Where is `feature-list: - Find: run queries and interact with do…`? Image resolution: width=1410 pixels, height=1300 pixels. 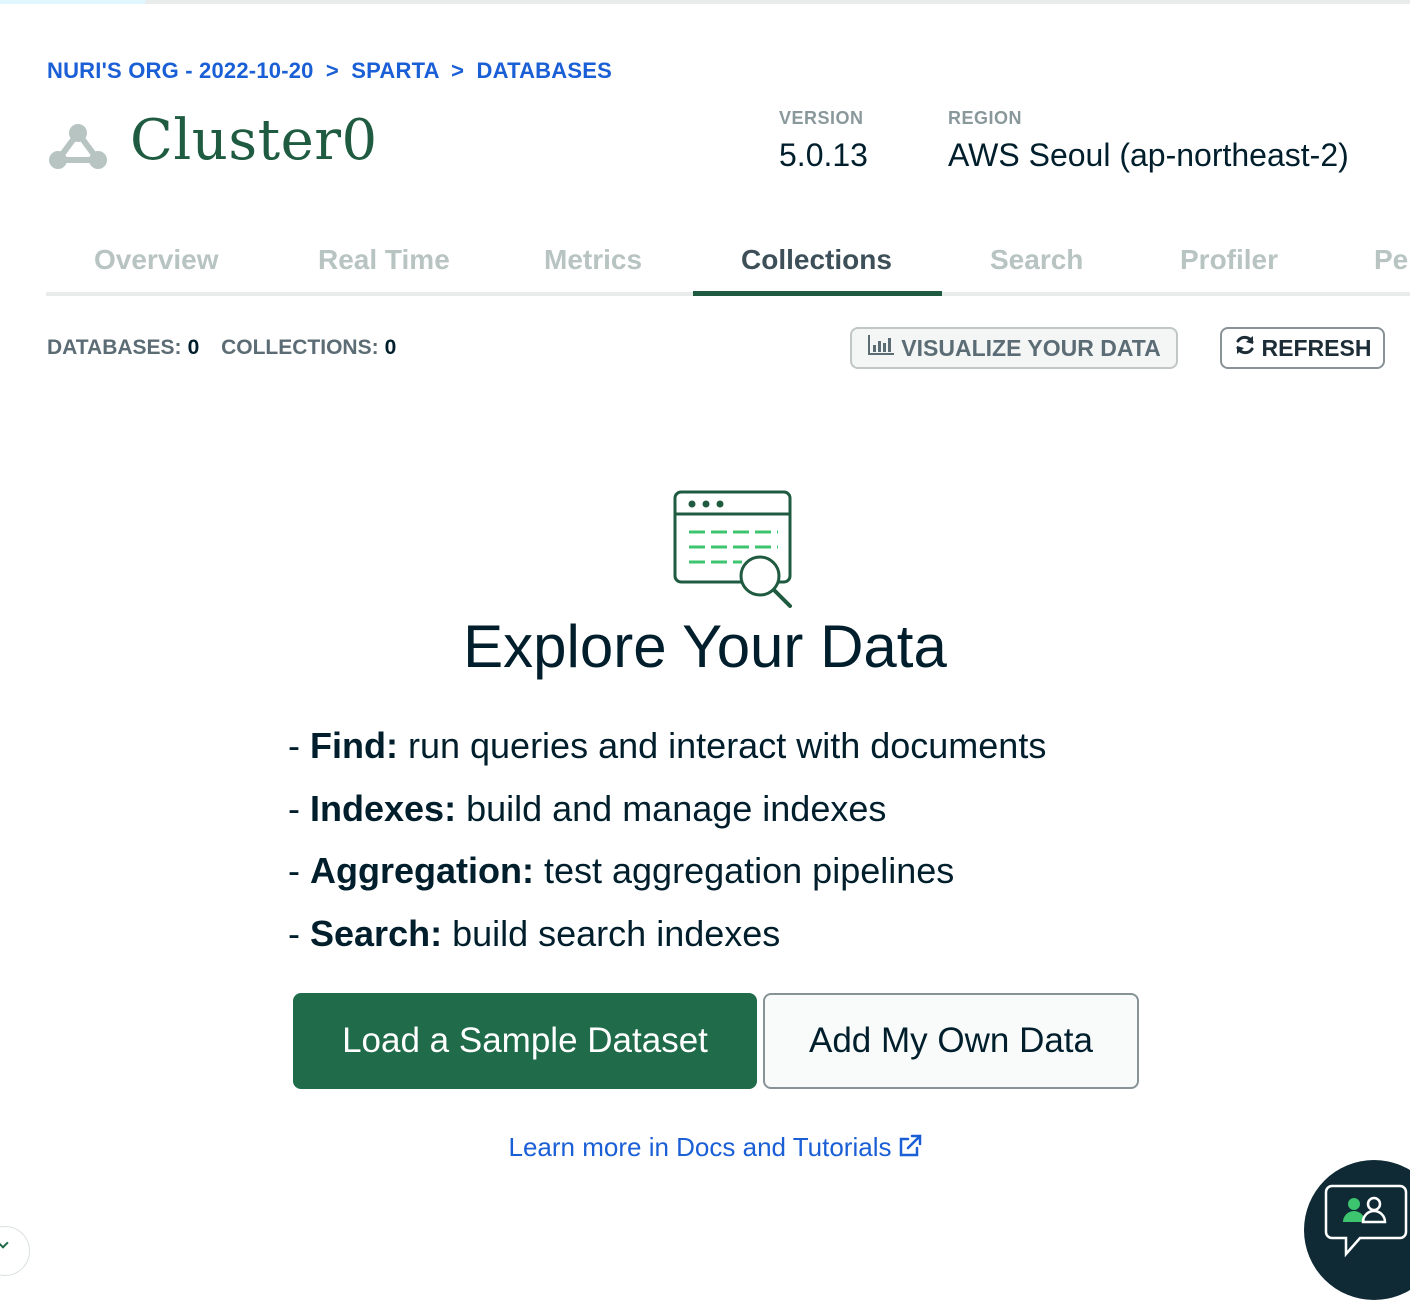
feature-list: - Find: run queries and interact with do… is located at coordinates (667, 847).